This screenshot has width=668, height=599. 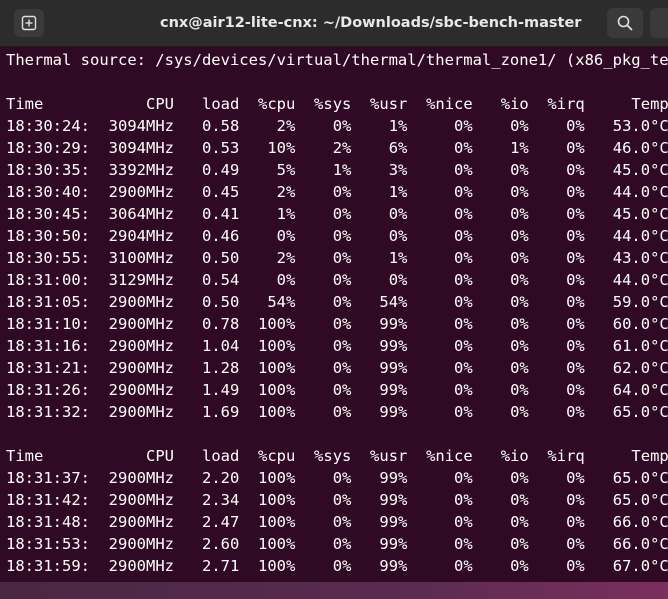 What do you see at coordinates (48, 280) in the screenshot?
I see `table-cell: 18:31:00:` at bounding box center [48, 280].